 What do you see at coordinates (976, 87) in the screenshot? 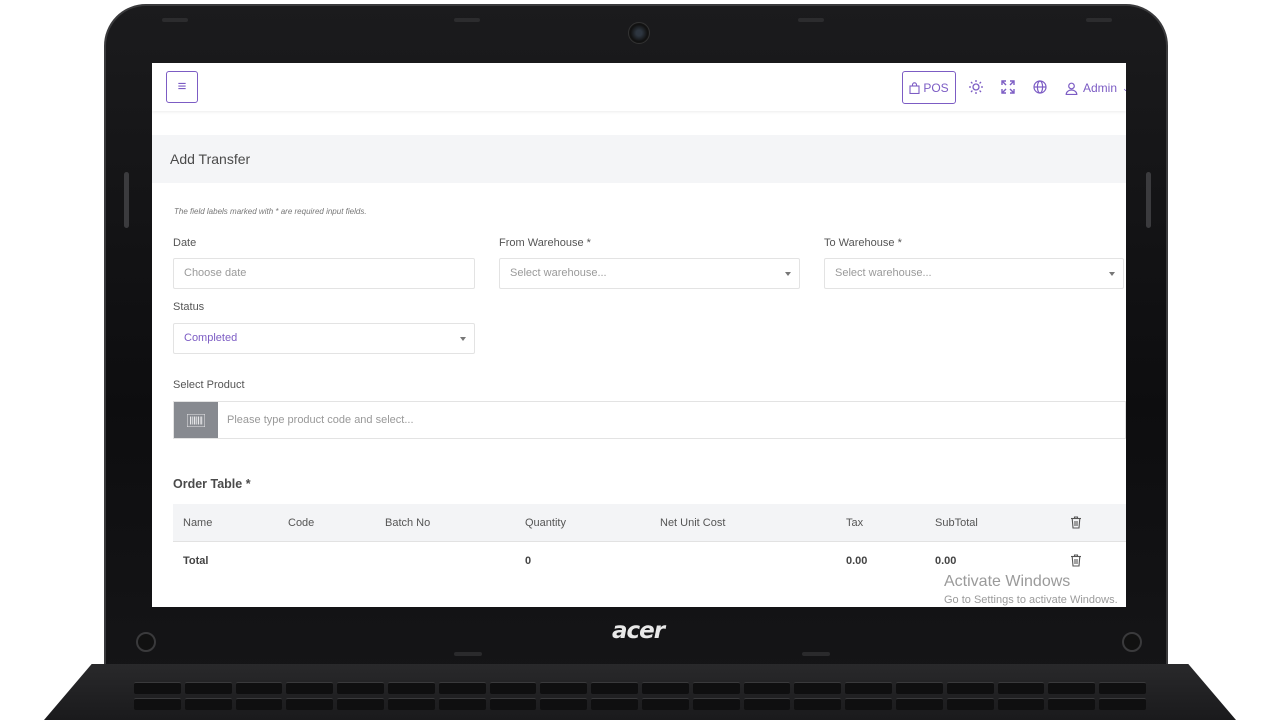
I see `sun-icon` at bounding box center [976, 87].